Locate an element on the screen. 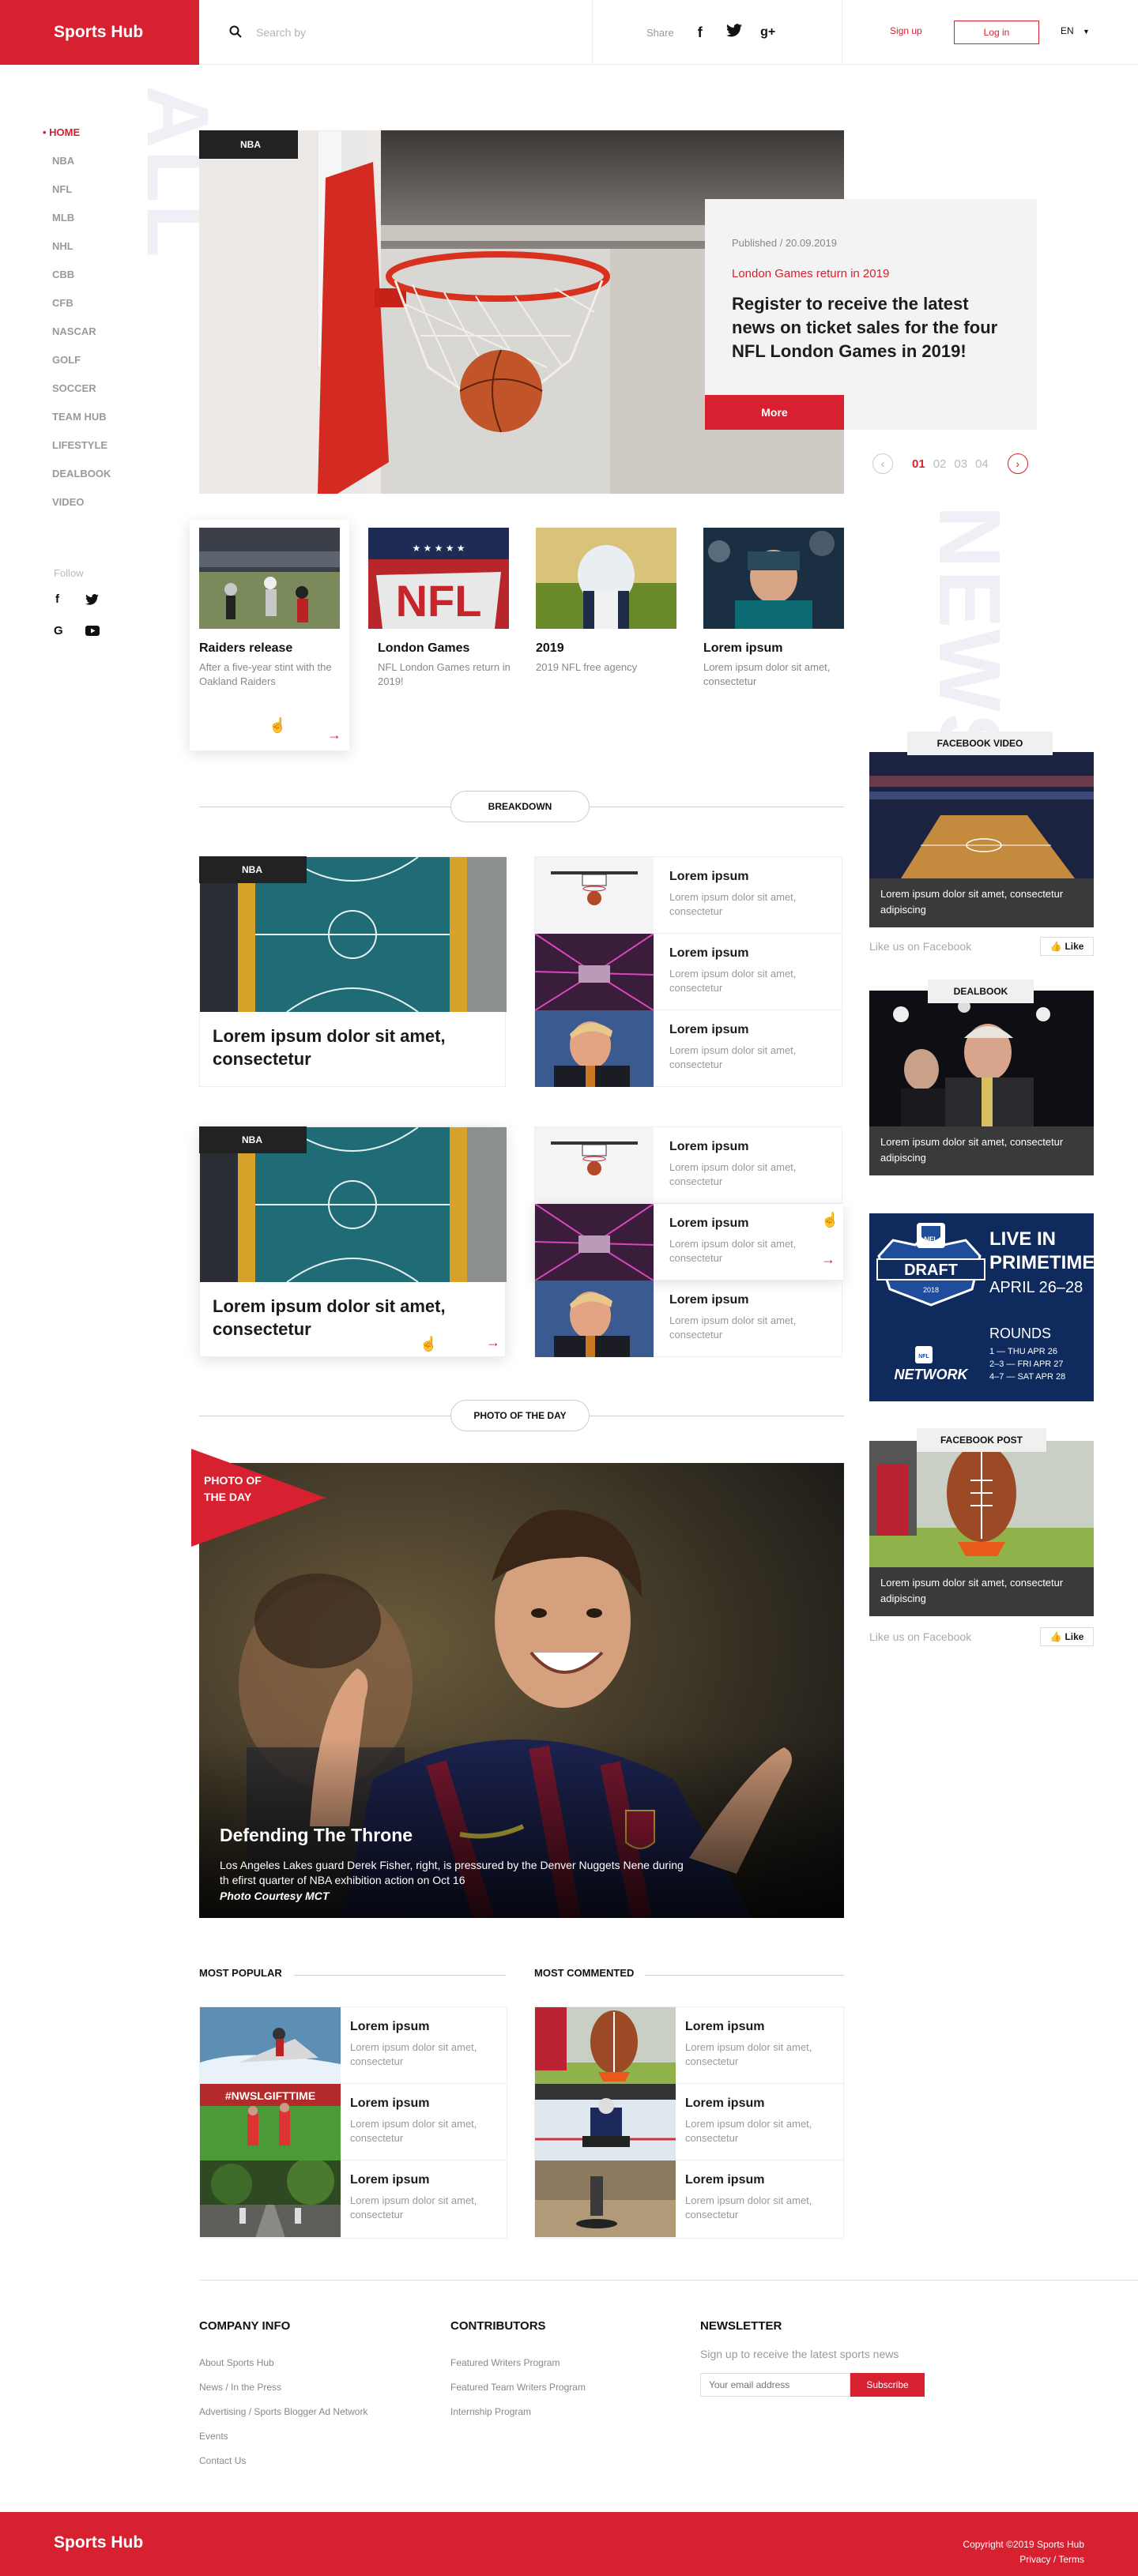 The height and width of the screenshot is (2576, 1138). chevron-left-icon: ‹ is located at coordinates (882, 464).